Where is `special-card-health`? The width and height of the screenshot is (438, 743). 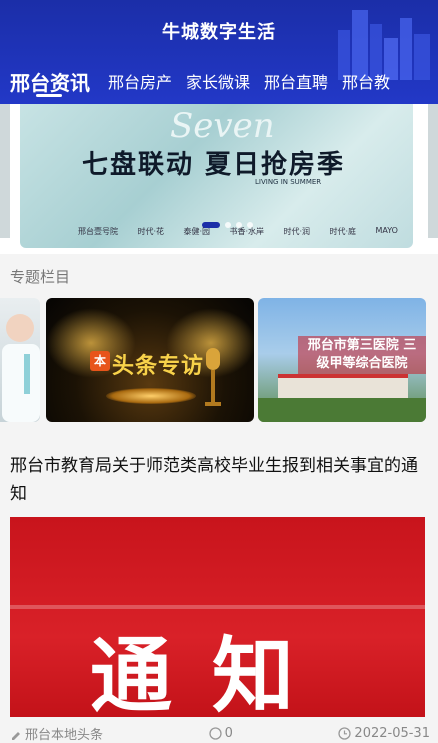 special-card-health is located at coordinates (20, 360).